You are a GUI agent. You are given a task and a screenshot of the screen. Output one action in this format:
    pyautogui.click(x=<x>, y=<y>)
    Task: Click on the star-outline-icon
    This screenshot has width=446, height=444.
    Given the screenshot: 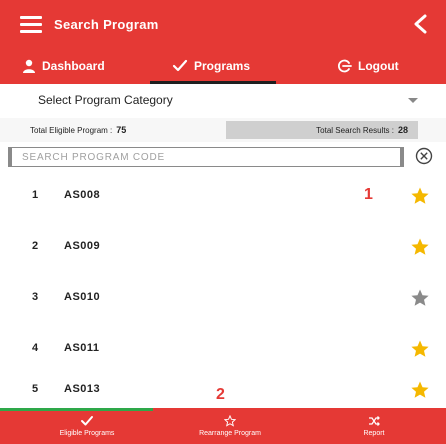 What is the action you would take?
    pyautogui.click(x=230, y=421)
    